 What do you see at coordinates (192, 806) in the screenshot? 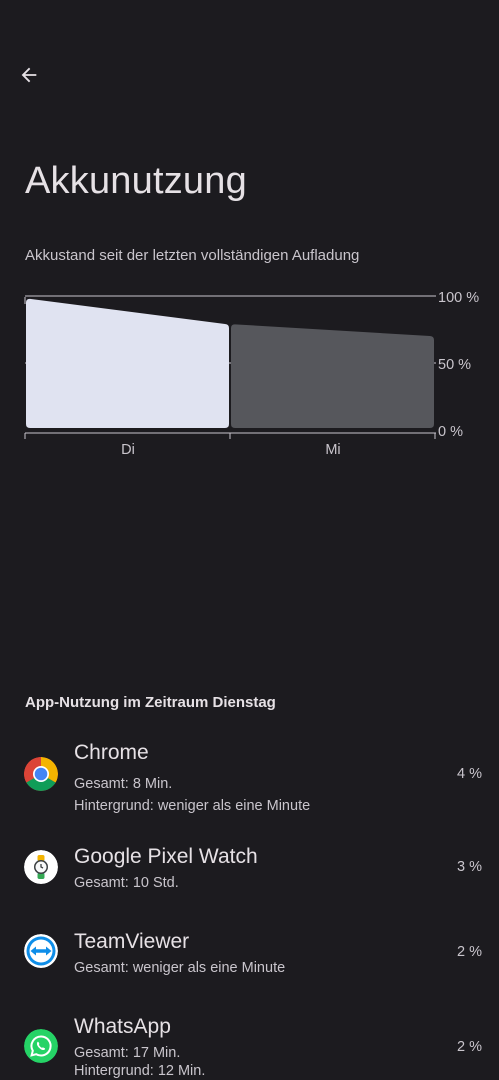
I see `app-background-time: Hintergrund: weniger als eine Minute` at bounding box center [192, 806].